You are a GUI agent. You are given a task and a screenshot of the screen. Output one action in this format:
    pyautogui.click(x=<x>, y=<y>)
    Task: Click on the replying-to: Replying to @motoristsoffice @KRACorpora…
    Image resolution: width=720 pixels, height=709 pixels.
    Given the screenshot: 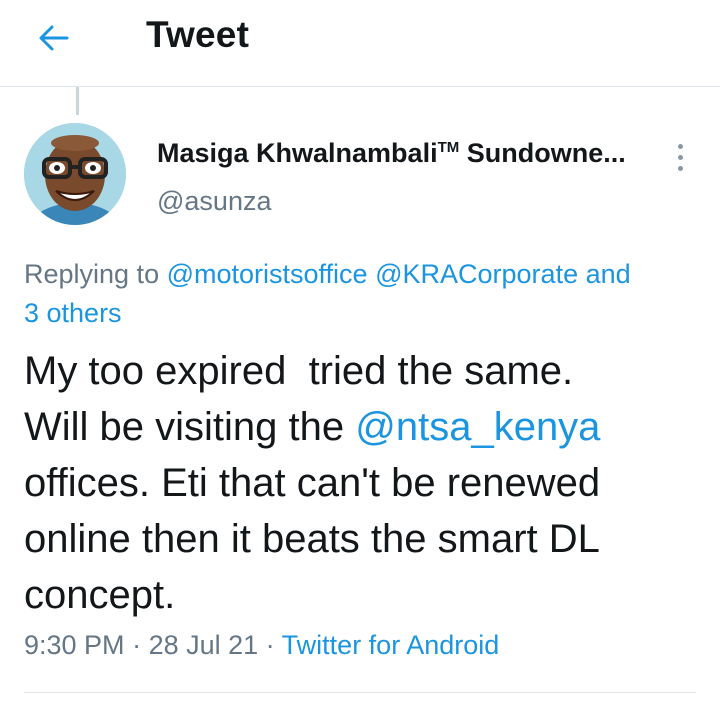 What is the action you would take?
    pyautogui.click(x=364, y=294)
    